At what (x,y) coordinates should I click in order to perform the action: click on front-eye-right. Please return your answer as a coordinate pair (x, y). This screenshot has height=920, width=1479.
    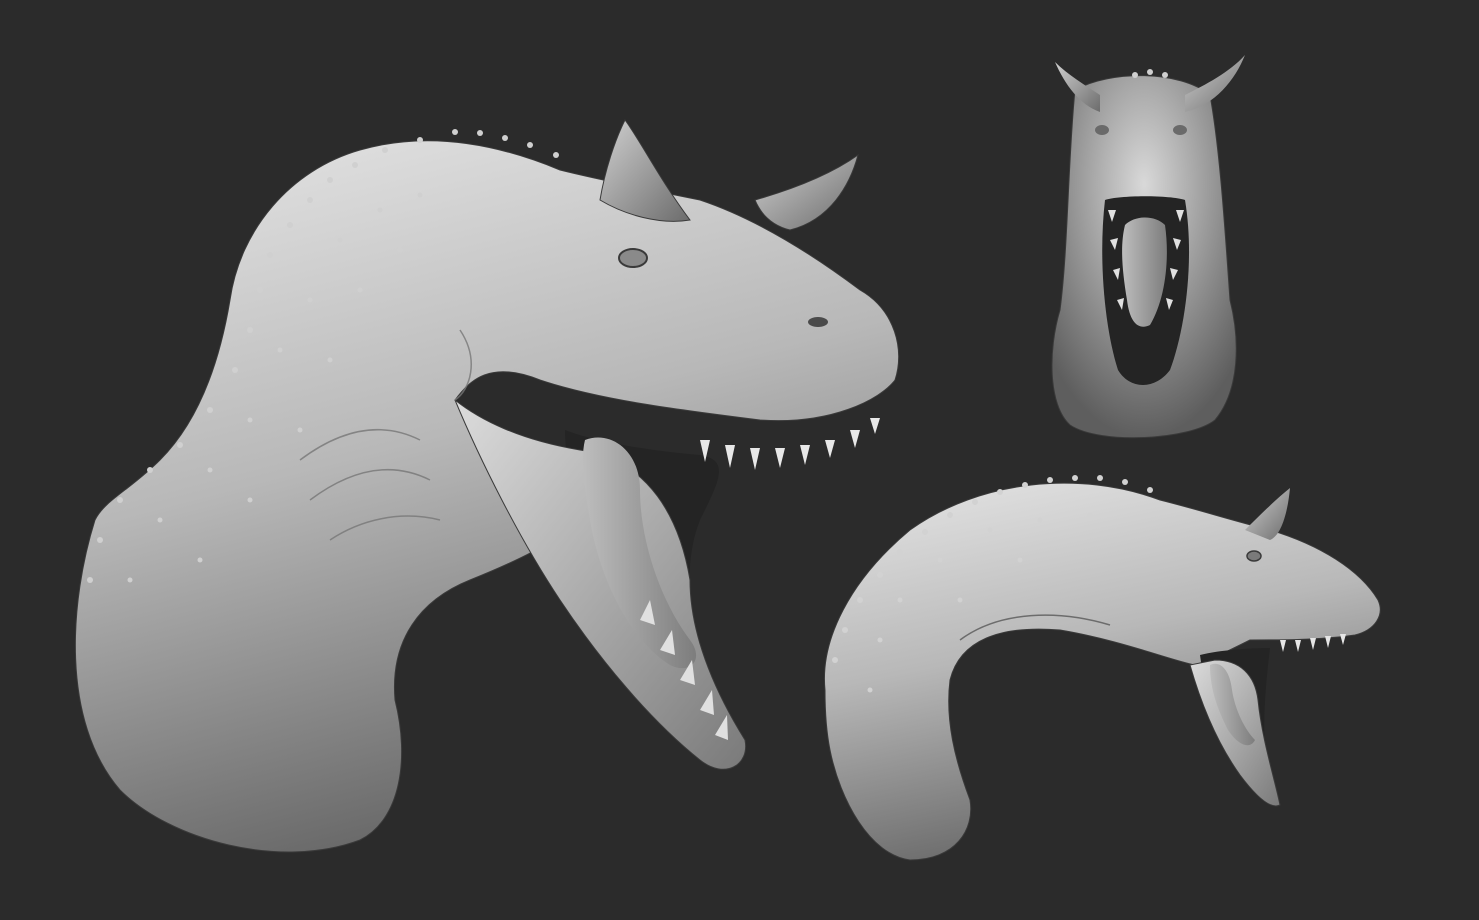
    Looking at the image, I should click on (1180, 130).